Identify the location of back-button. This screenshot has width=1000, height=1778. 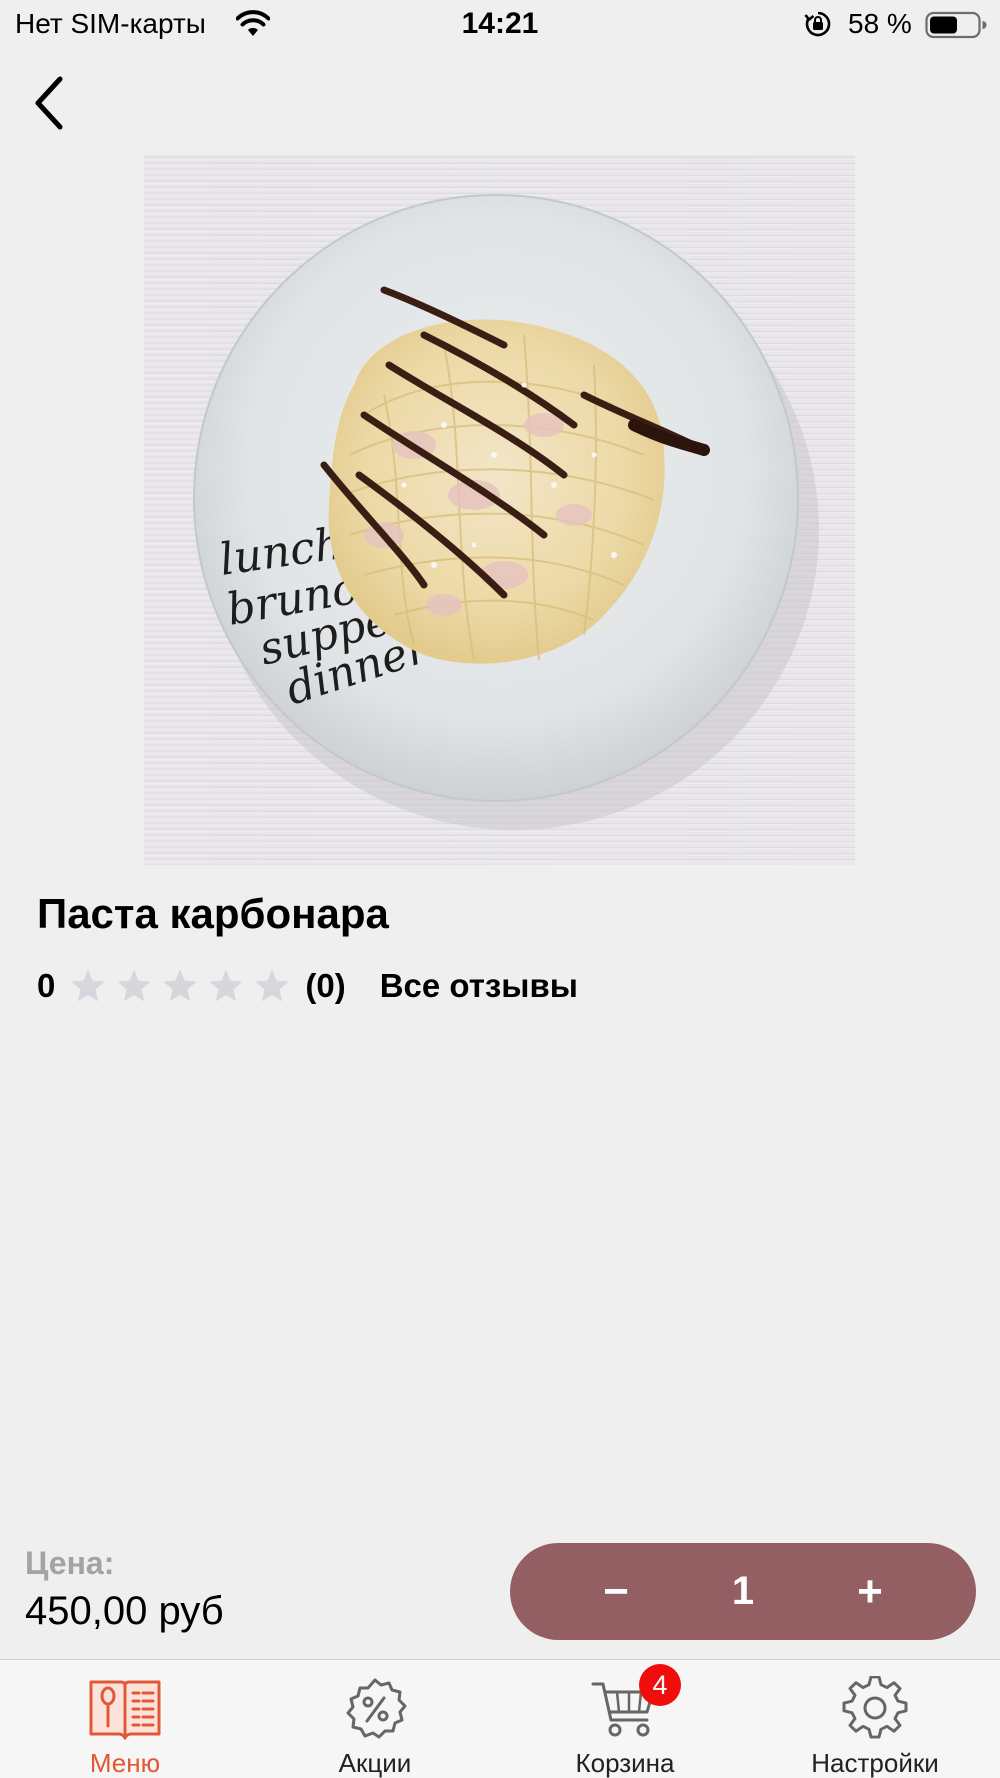
(48, 103).